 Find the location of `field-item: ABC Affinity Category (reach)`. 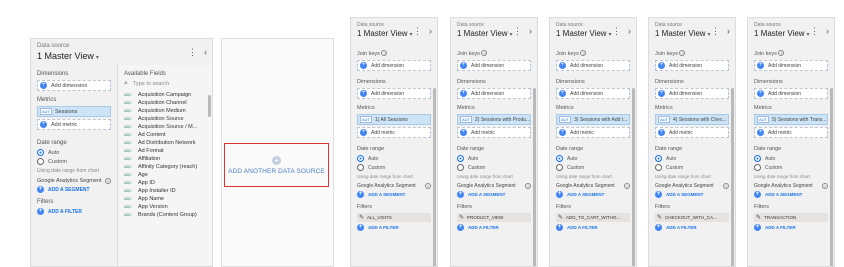

field-item: ABC Affinity Category (reach) is located at coordinates (168, 167).